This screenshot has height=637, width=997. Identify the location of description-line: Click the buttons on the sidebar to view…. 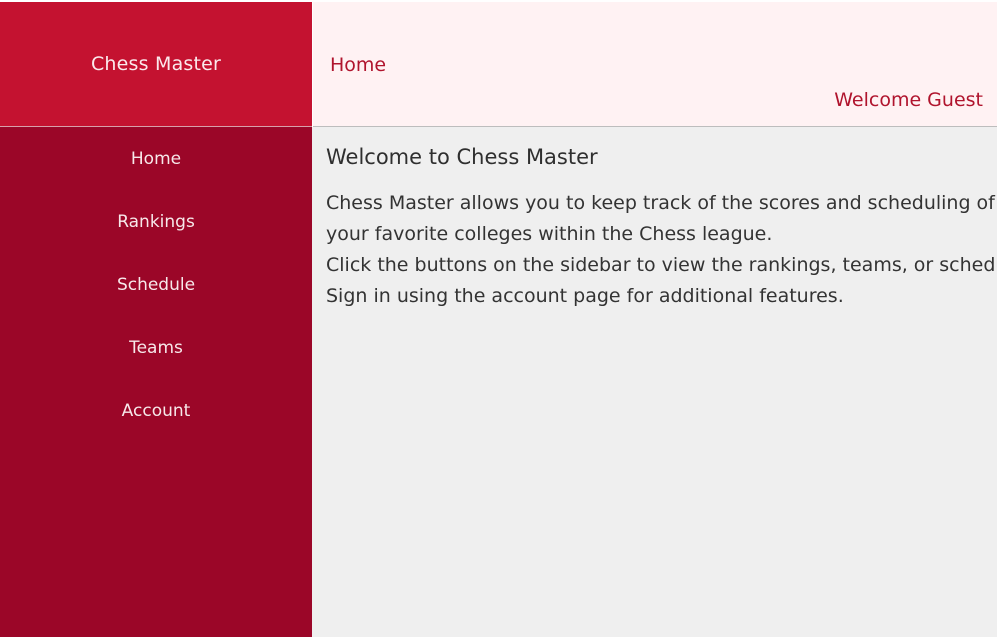
(661, 265).